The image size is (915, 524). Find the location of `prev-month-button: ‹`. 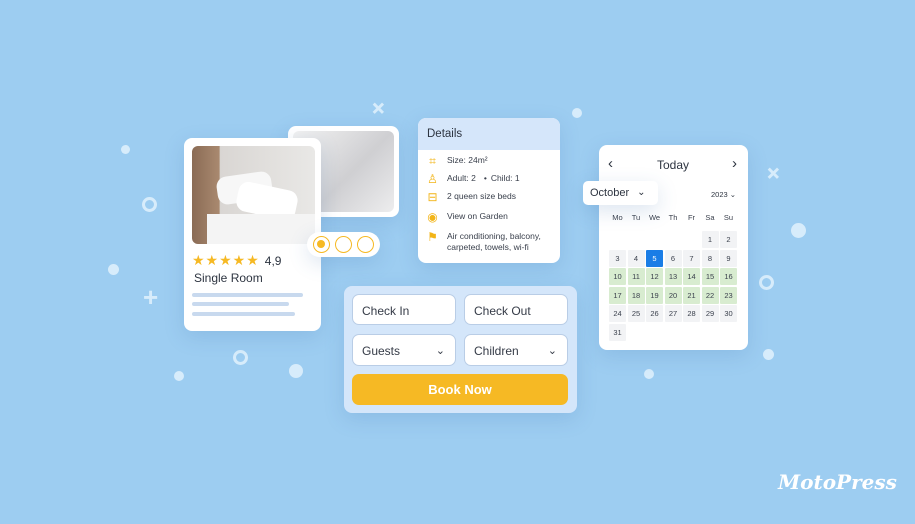

prev-month-button: ‹ is located at coordinates (610, 163).